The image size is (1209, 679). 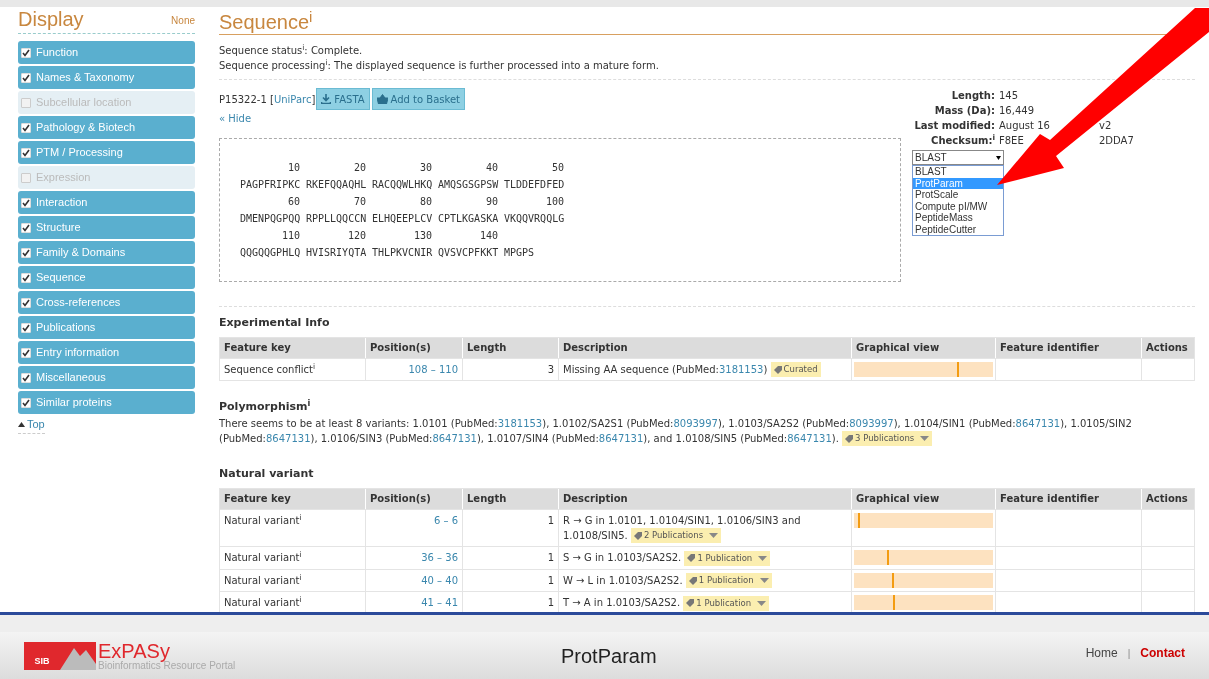 I want to click on section-toggle: Structure, so click(x=106, y=227).